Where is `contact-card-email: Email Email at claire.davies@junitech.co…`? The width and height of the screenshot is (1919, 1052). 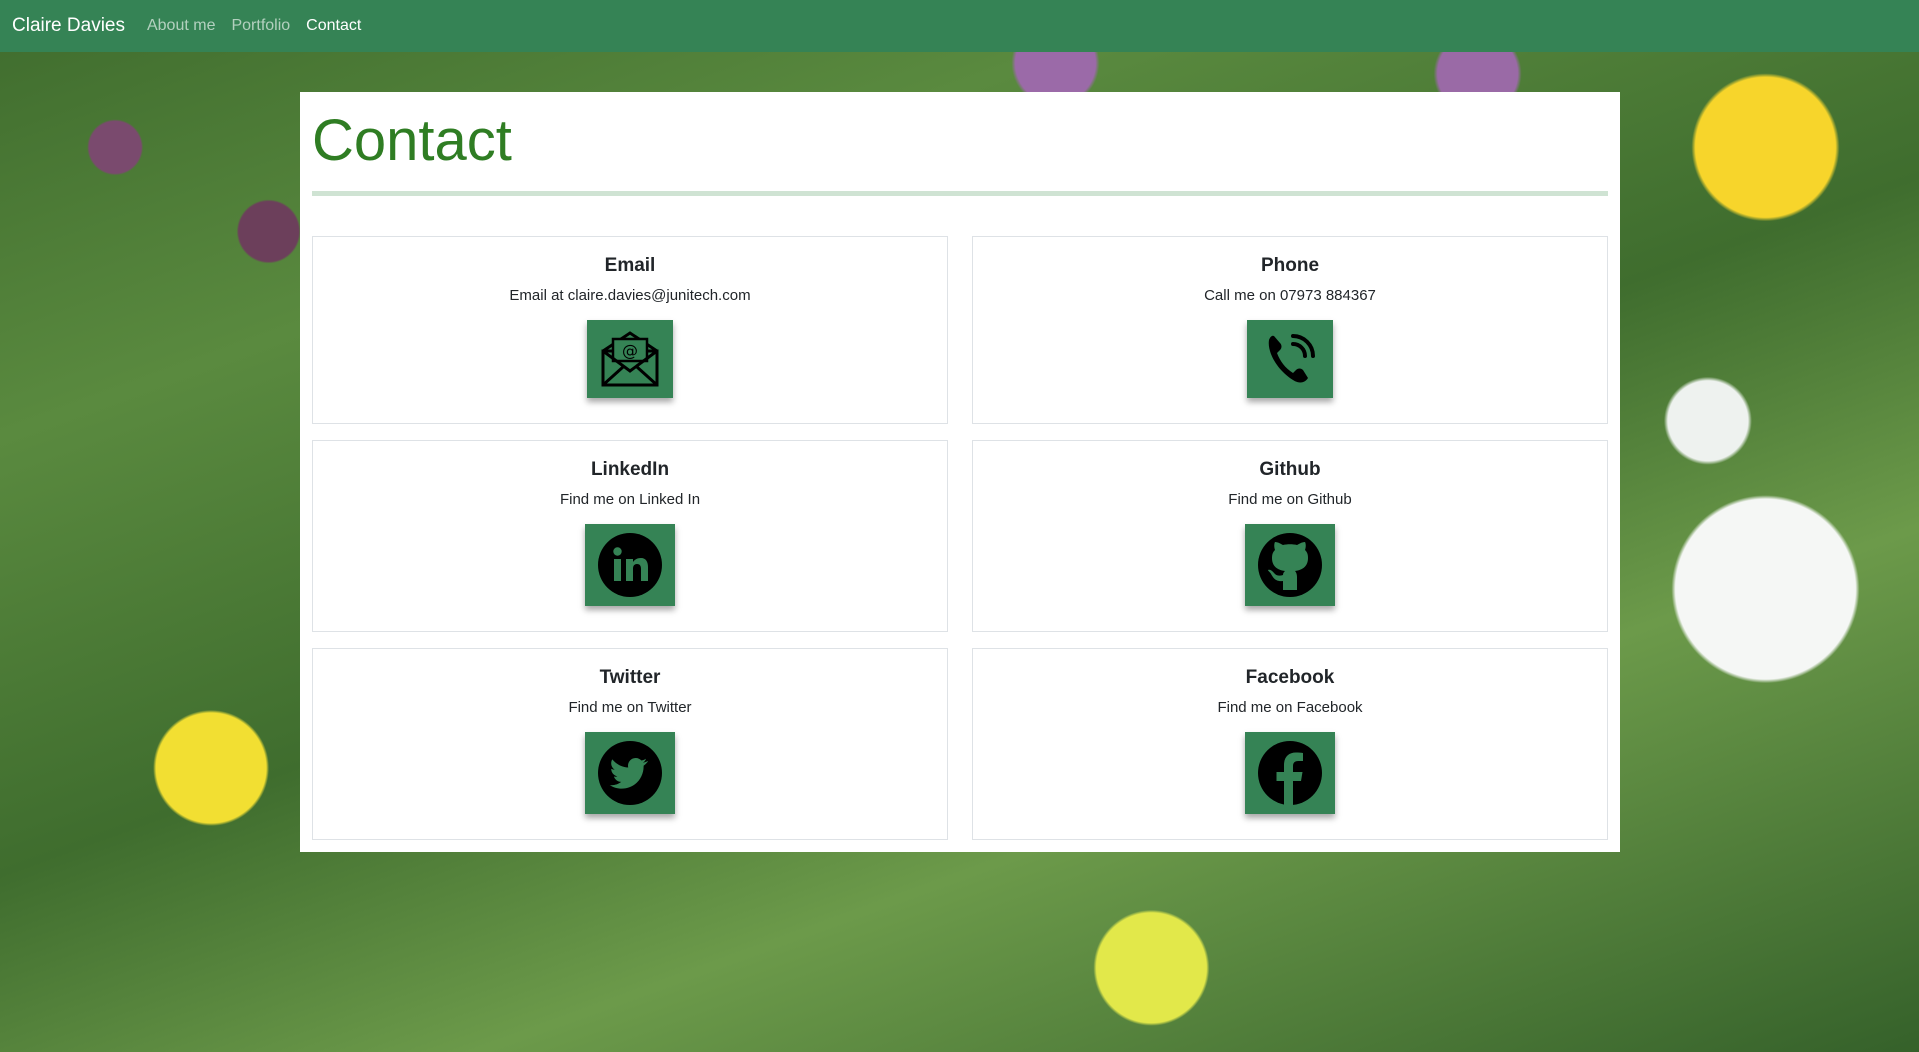
contact-card-email: Email Email at claire.davies@junitech.co… is located at coordinates (630, 330).